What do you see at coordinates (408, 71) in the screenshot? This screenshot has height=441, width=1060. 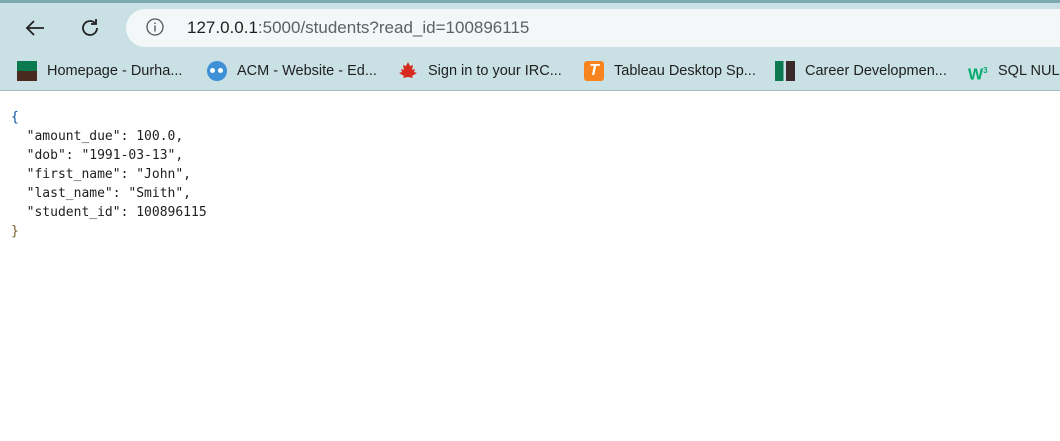 I see `maple-leaf-icon` at bounding box center [408, 71].